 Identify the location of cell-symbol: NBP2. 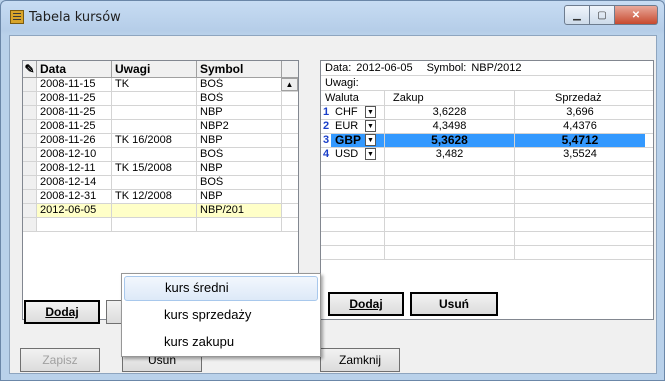
(239, 126).